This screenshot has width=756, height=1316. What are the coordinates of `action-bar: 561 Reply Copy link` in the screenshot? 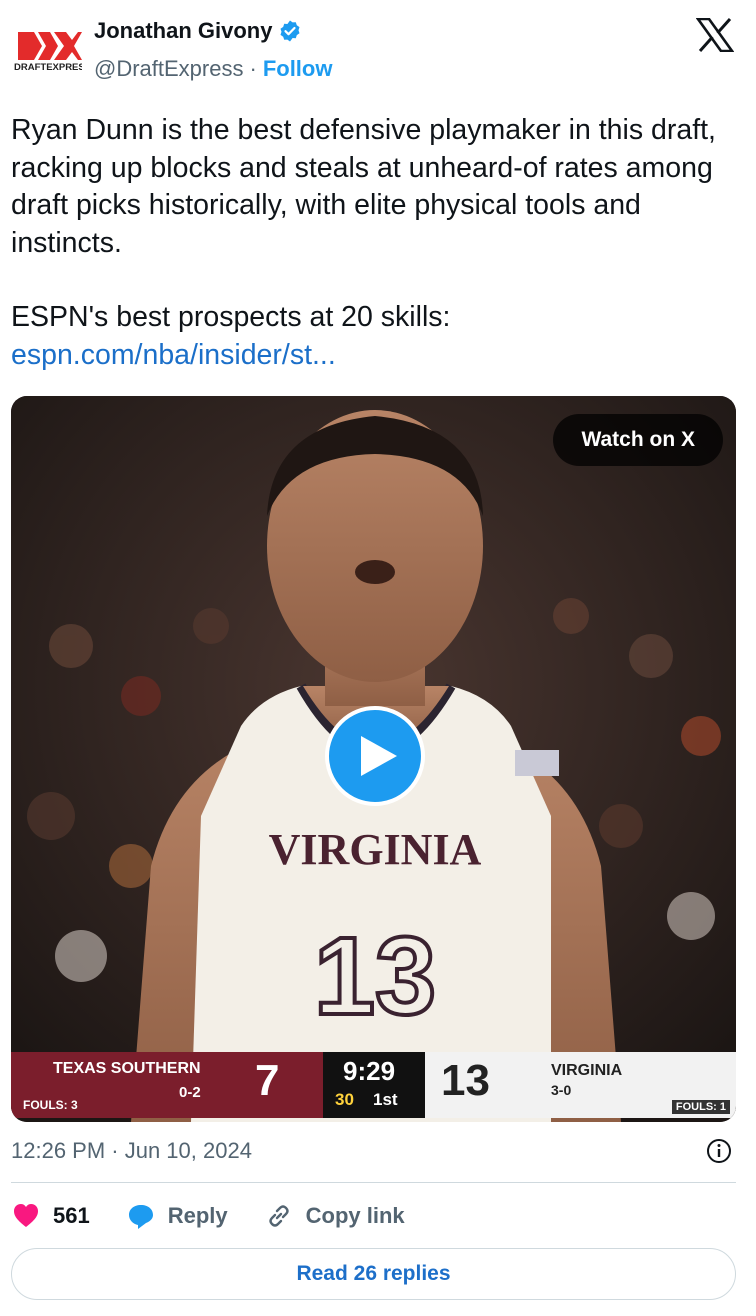 It's located at (226, 1216).